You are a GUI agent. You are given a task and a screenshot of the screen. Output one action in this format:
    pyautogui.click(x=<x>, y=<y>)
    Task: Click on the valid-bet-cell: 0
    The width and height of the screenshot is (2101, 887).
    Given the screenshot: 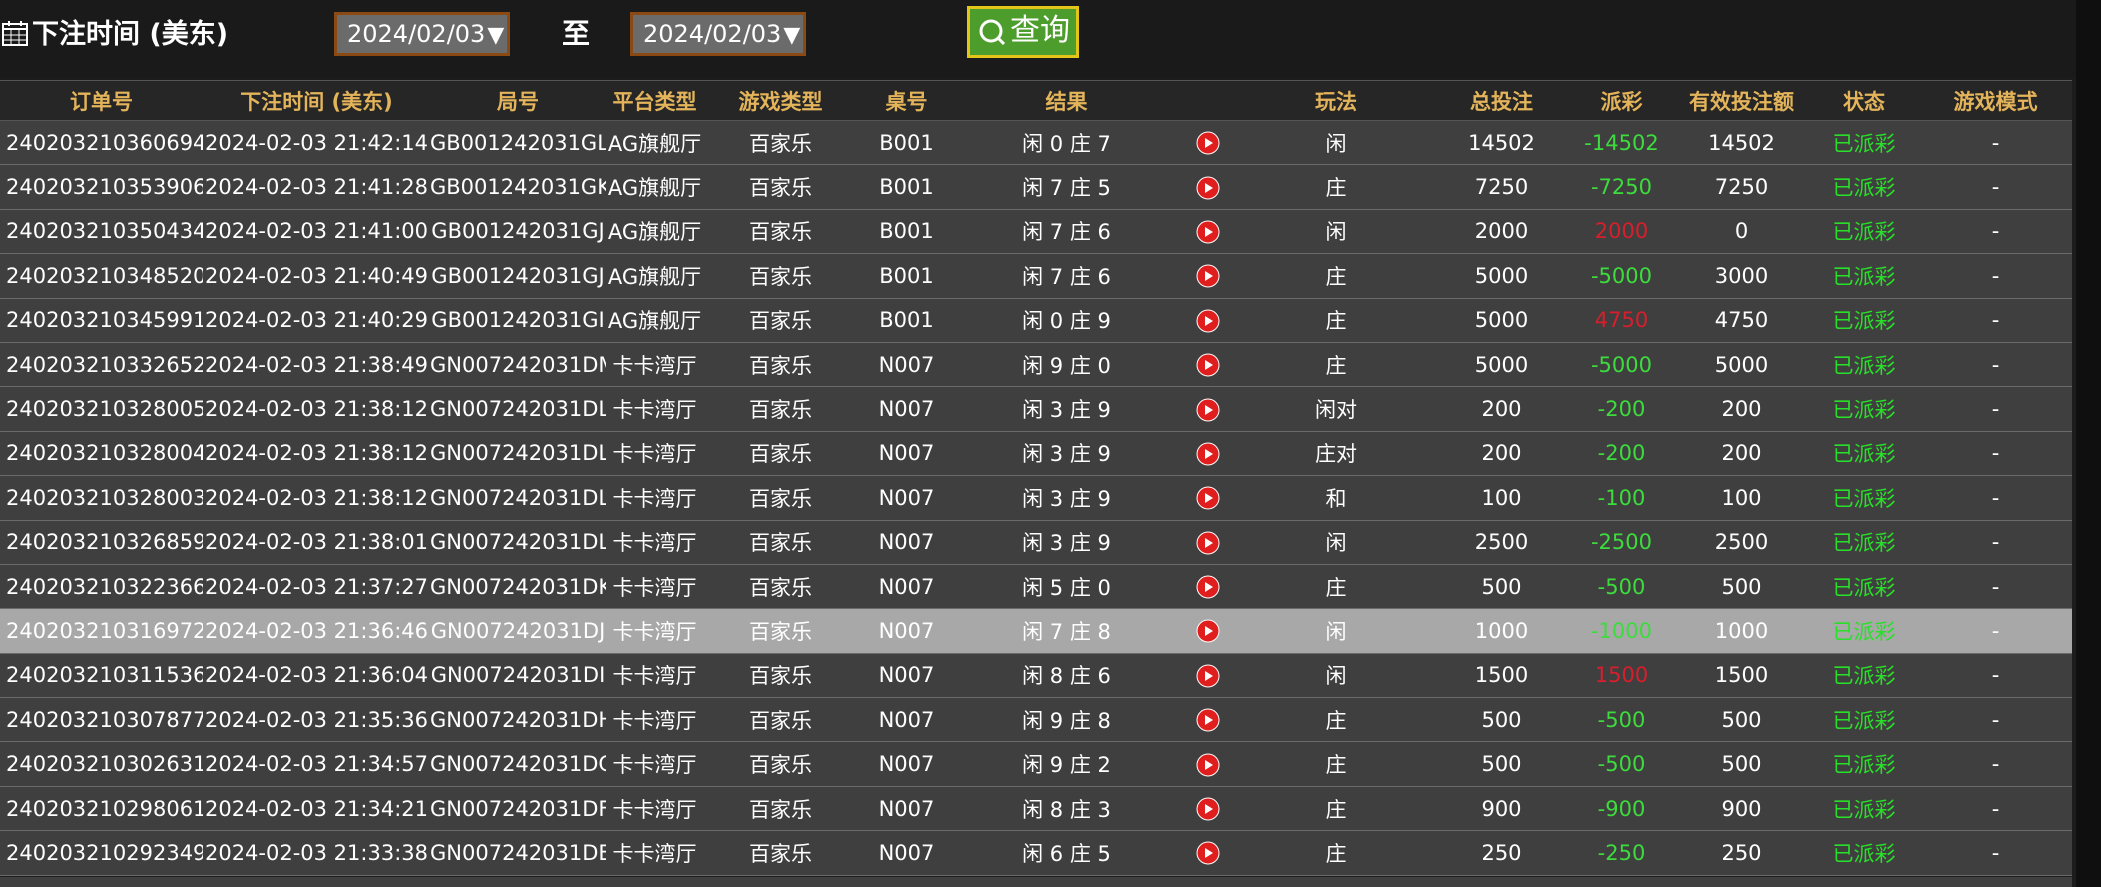 What is the action you would take?
    pyautogui.click(x=1741, y=232)
    